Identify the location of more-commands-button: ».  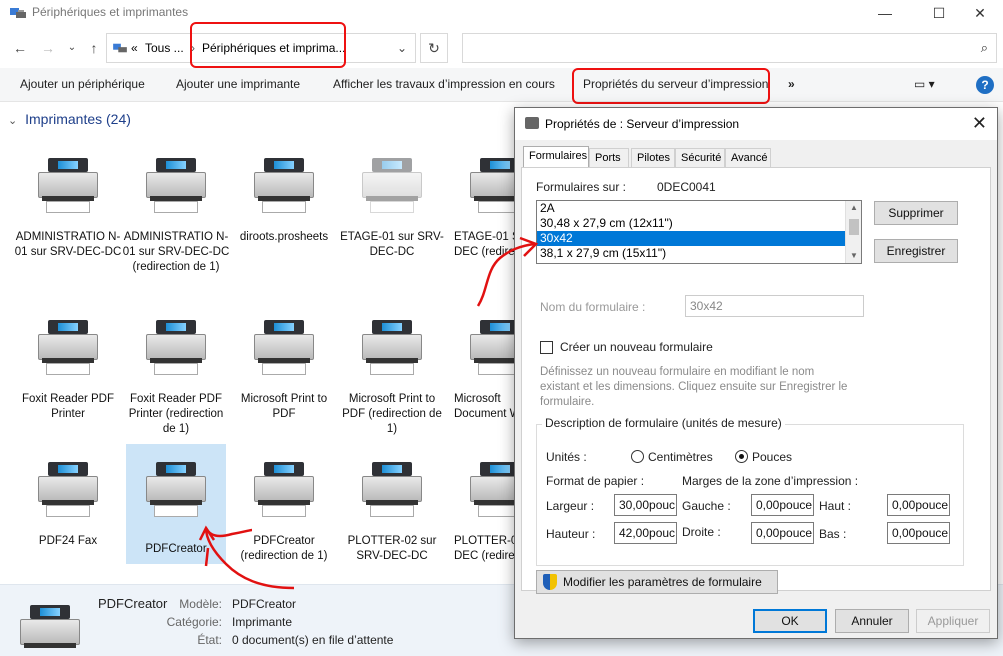
(791, 84).